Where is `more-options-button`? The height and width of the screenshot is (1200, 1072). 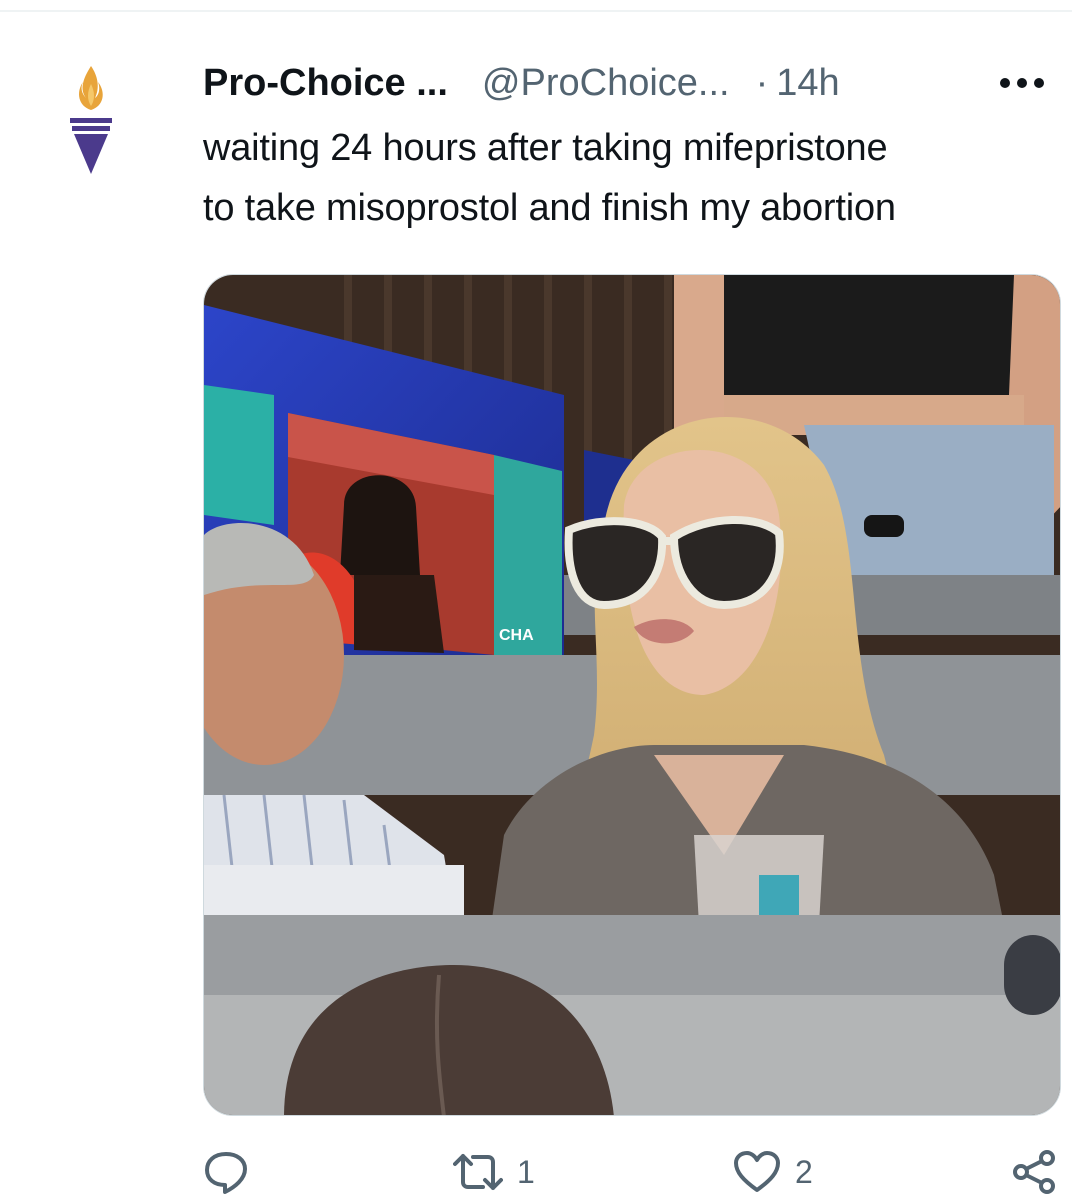 more-options-button is located at coordinates (1022, 83).